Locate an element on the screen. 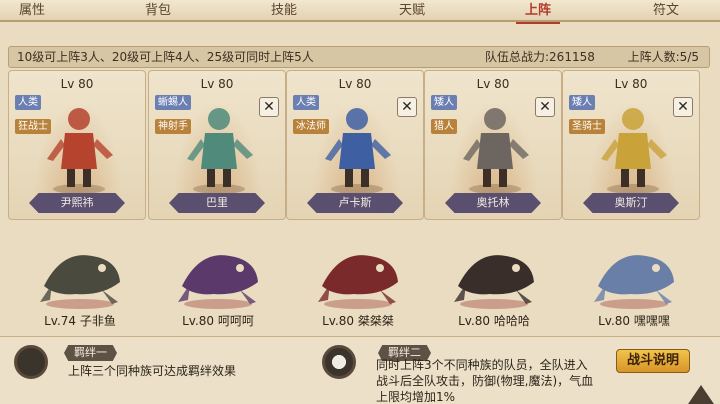 The width and height of the screenshot is (720, 404). lineup-count: 上阵人数:5/5 is located at coordinates (663, 57).